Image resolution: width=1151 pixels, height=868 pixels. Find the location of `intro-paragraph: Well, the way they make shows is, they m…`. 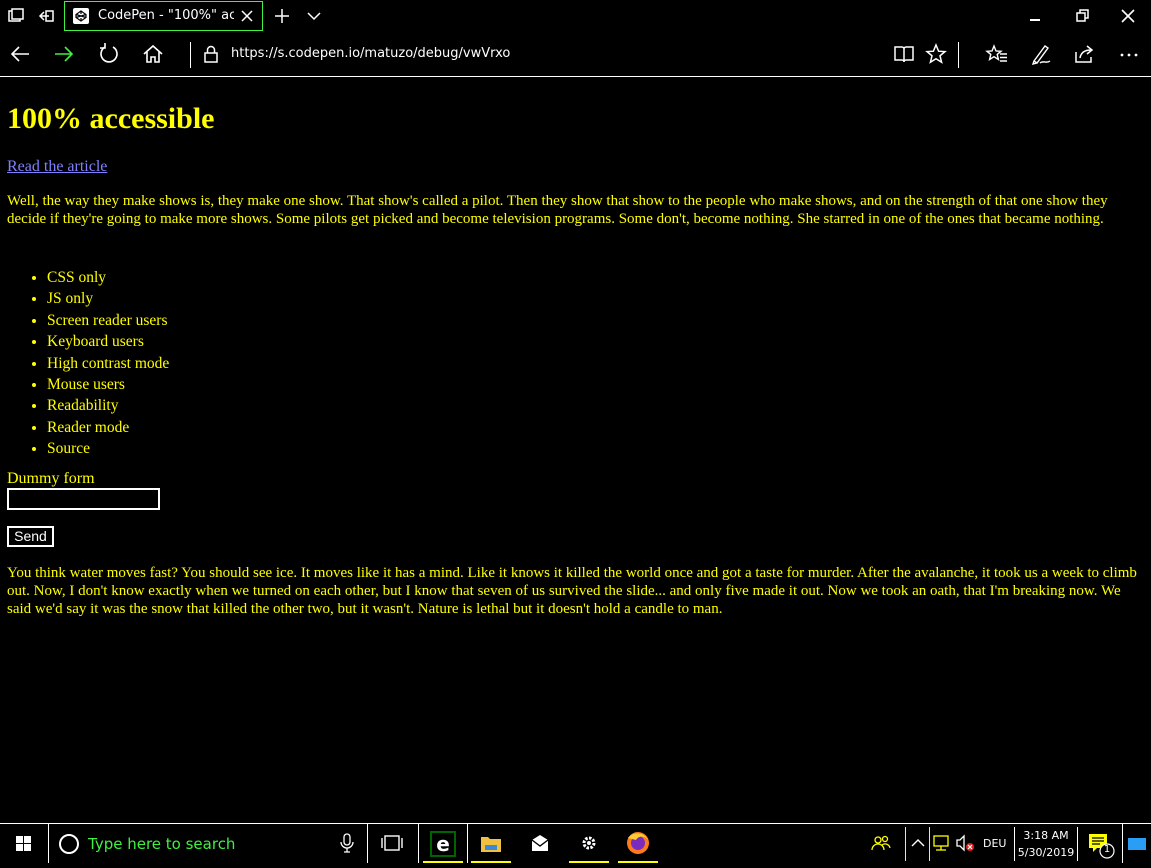

intro-paragraph: Well, the way they make shows is, they m… is located at coordinates (557, 210).